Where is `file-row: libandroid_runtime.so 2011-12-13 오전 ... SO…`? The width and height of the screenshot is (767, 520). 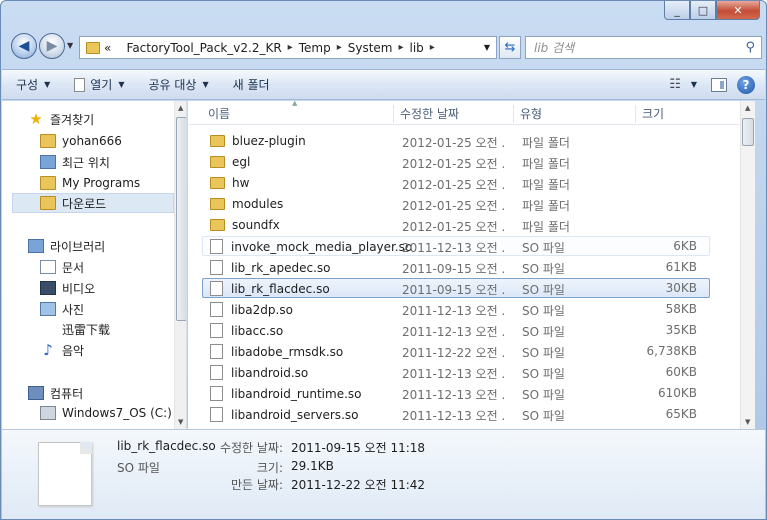 file-row: libandroid_runtime.so 2011-12-13 오전 ... SO… is located at coordinates (456, 393).